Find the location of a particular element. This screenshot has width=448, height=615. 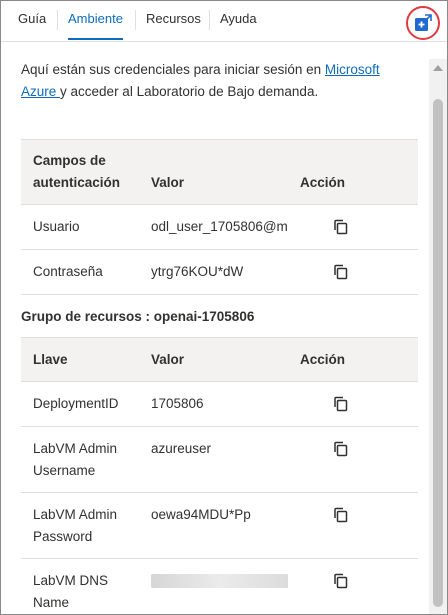

field-label: Usuario is located at coordinates (56, 226).